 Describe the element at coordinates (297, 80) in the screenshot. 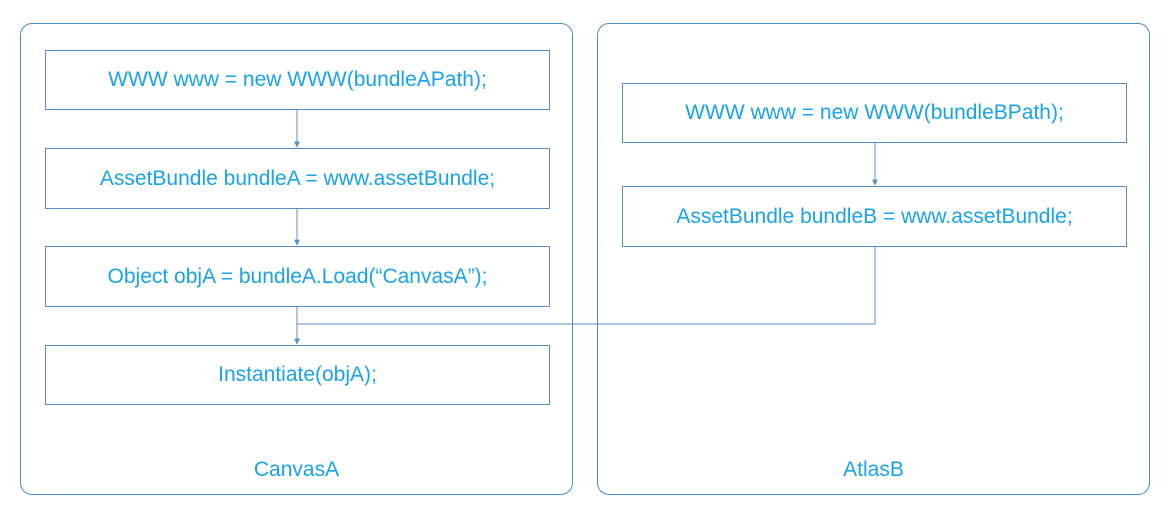

I see `step-www-bundle-a: WWW www = new WWW(bundleAPath);` at that location.